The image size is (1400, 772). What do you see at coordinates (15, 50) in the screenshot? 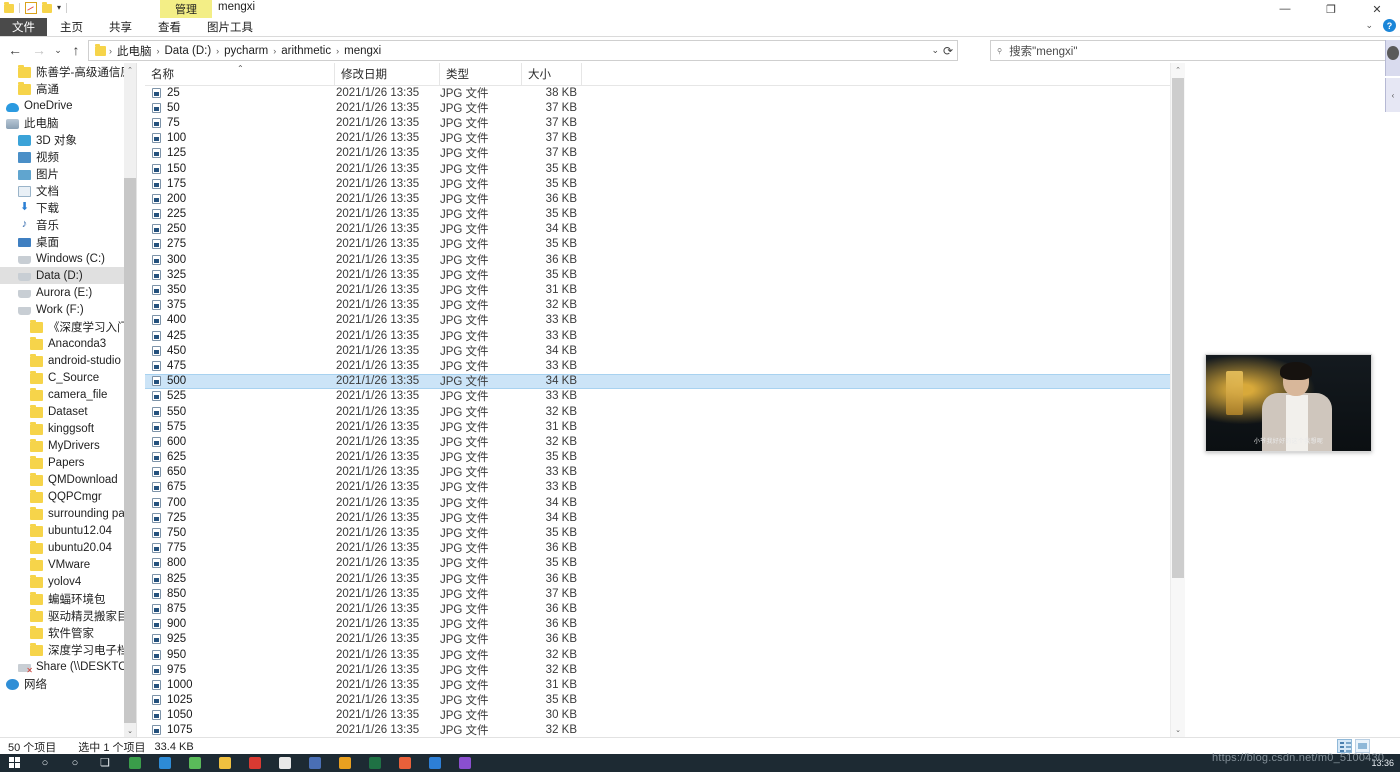
I see `back-button: ←` at bounding box center [15, 50].